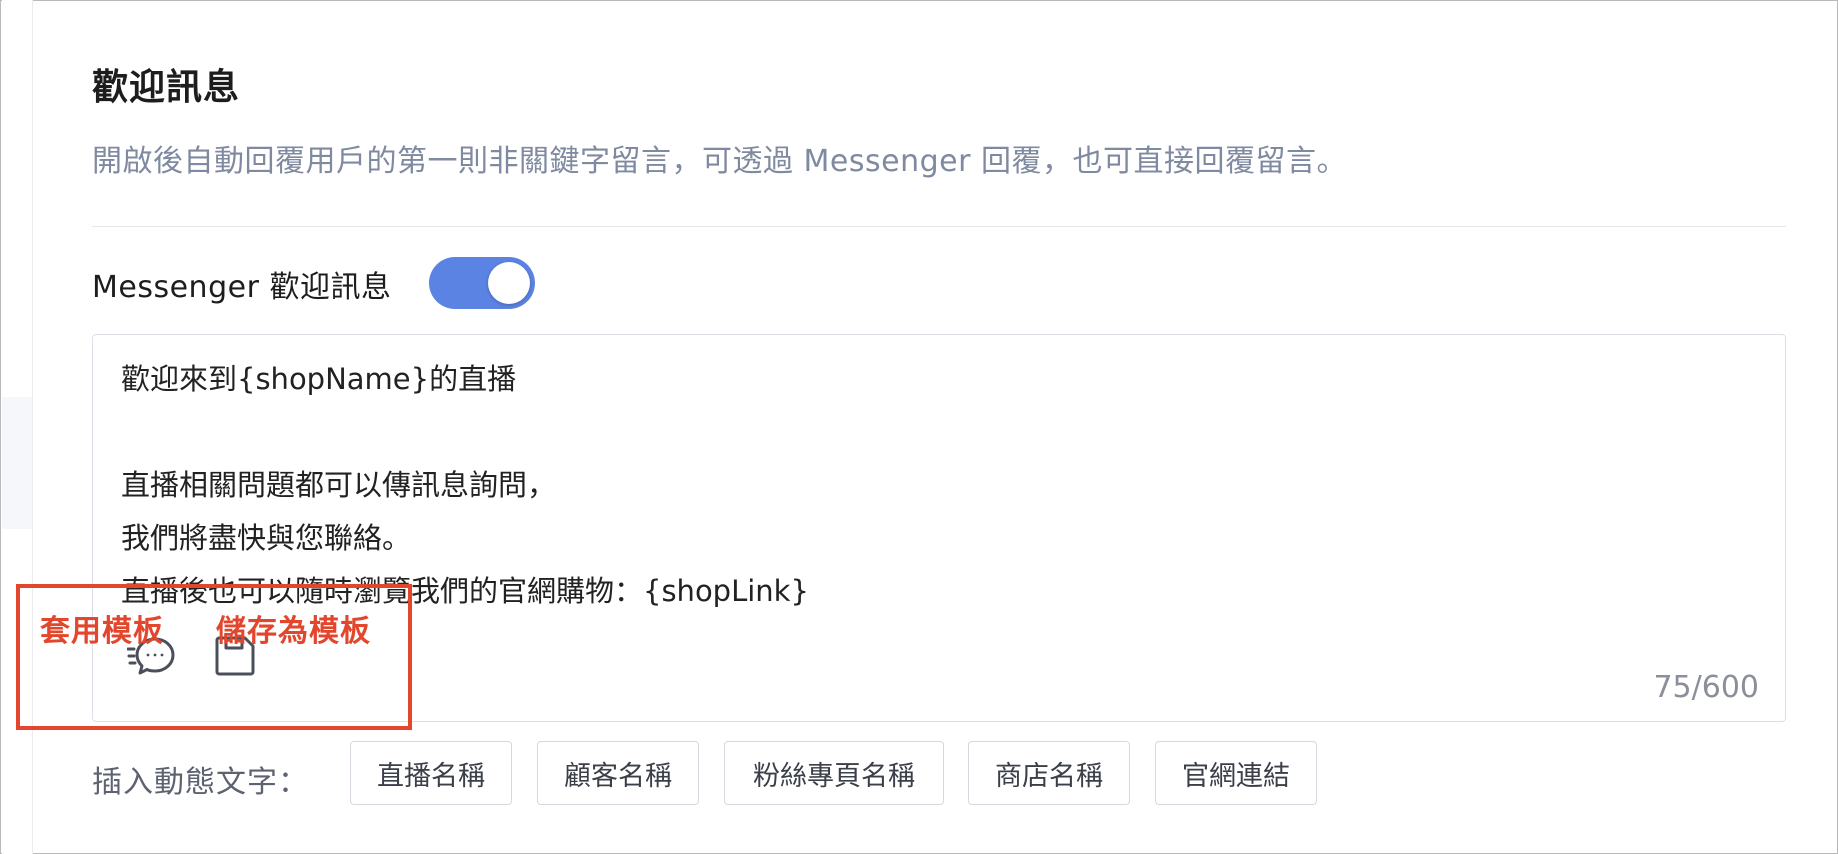 This screenshot has height=854, width=1838. Describe the element at coordinates (1049, 773) in the screenshot. I see `chip-shop-name: 商店名稱` at that location.